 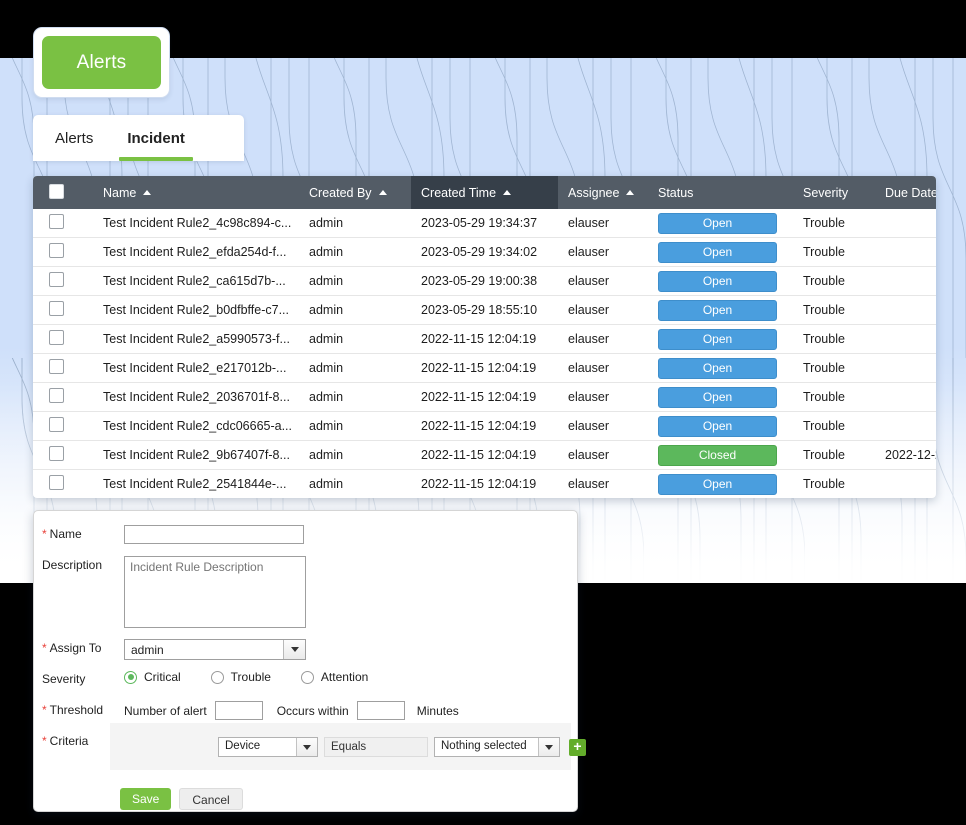 What do you see at coordinates (215, 649) in the screenshot?
I see `assign-to-select: admin` at bounding box center [215, 649].